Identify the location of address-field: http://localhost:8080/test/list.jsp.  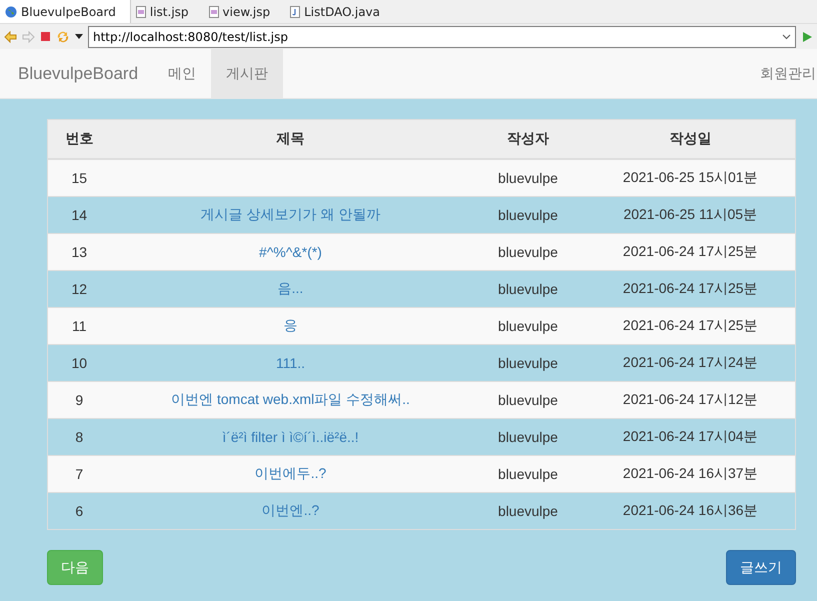
(442, 37).